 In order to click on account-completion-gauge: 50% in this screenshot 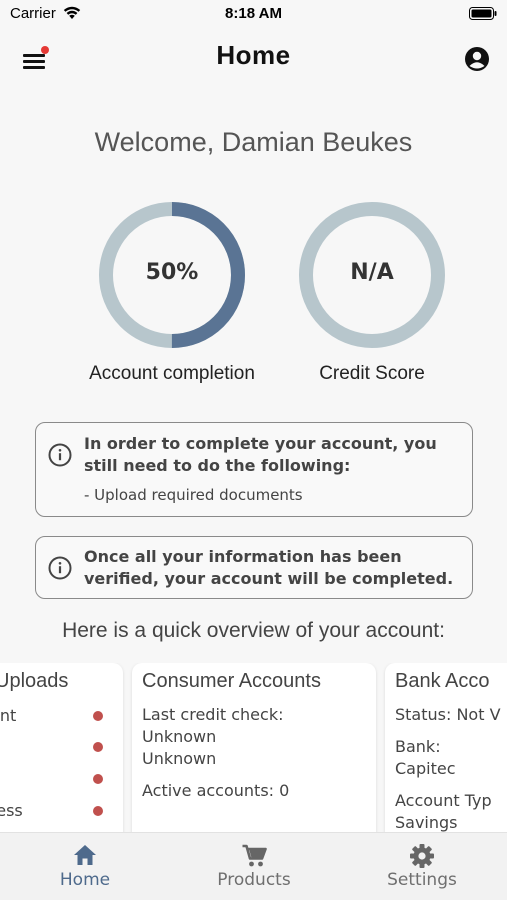, I will do `click(172, 275)`.